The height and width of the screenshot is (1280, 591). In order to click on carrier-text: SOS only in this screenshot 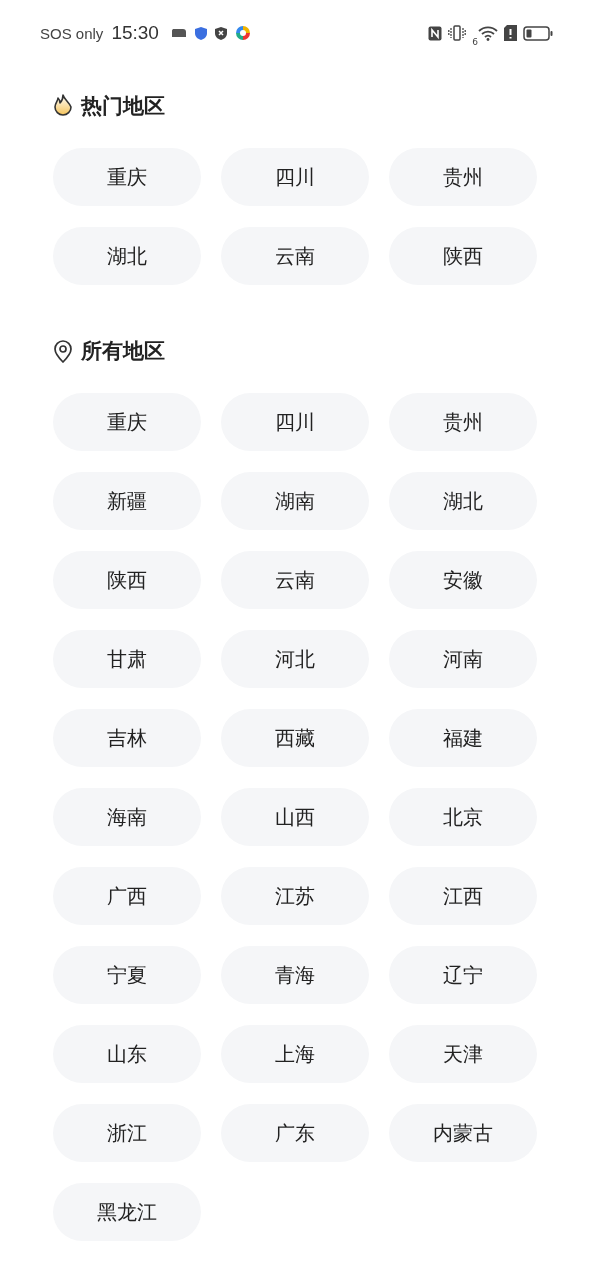, I will do `click(72, 33)`.